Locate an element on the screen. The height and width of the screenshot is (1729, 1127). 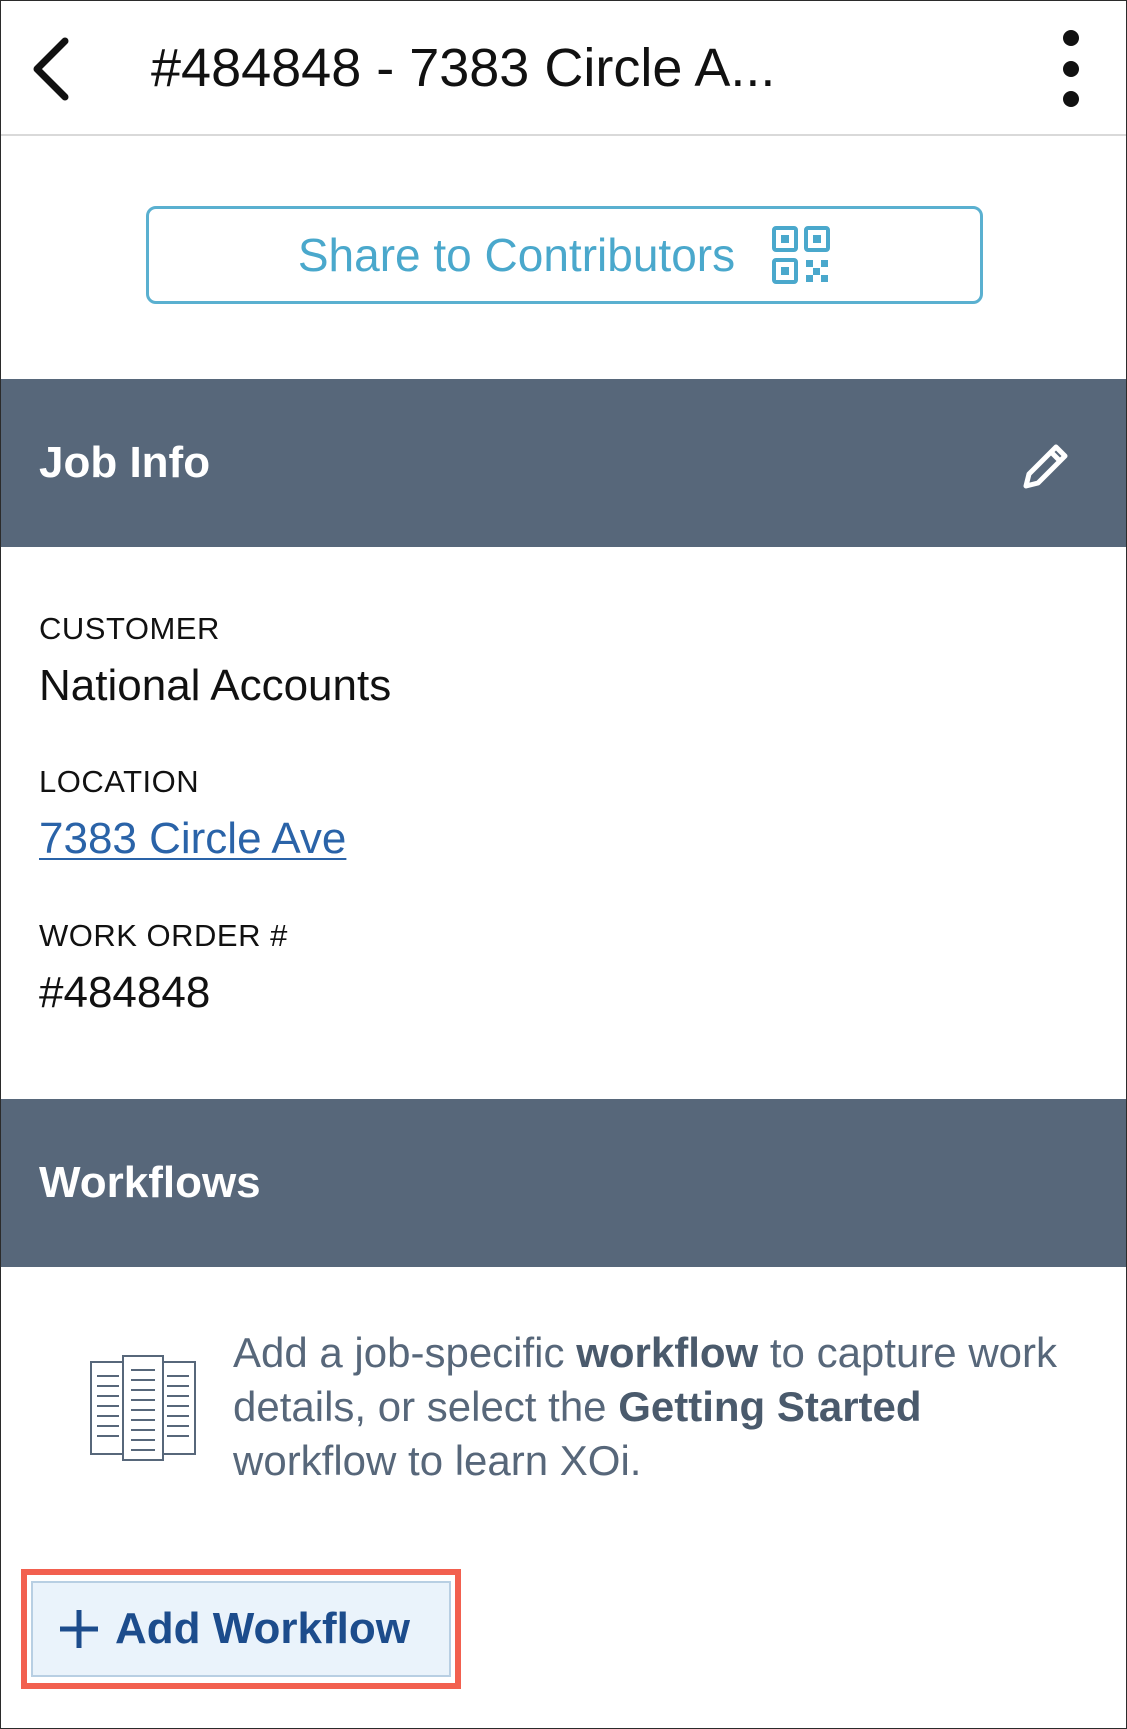
workflows-title: Workflows is located at coordinates (150, 1182).